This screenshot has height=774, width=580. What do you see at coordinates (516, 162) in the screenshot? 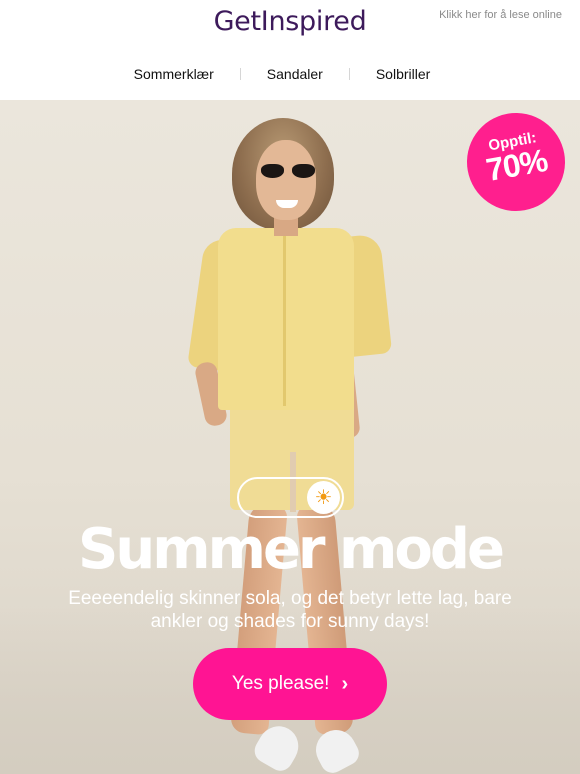
I see `discount-badge: Opptil: 70%` at bounding box center [516, 162].